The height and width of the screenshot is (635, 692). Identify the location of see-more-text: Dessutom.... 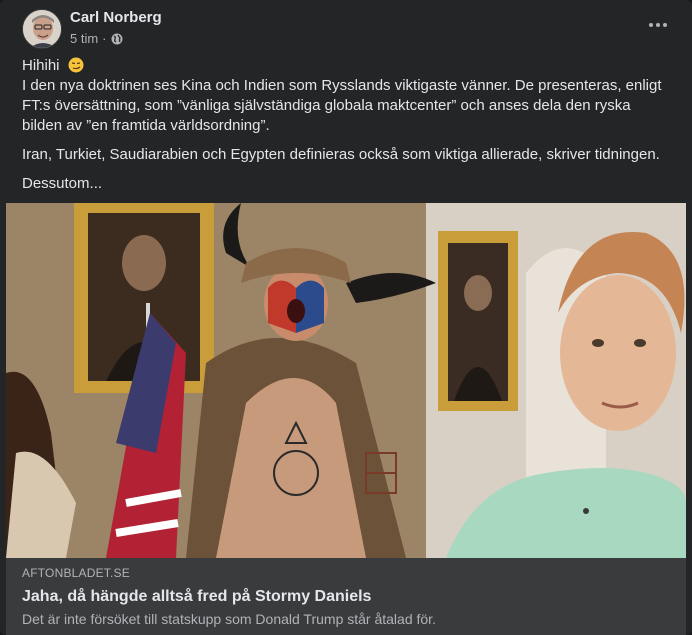
(347, 184).